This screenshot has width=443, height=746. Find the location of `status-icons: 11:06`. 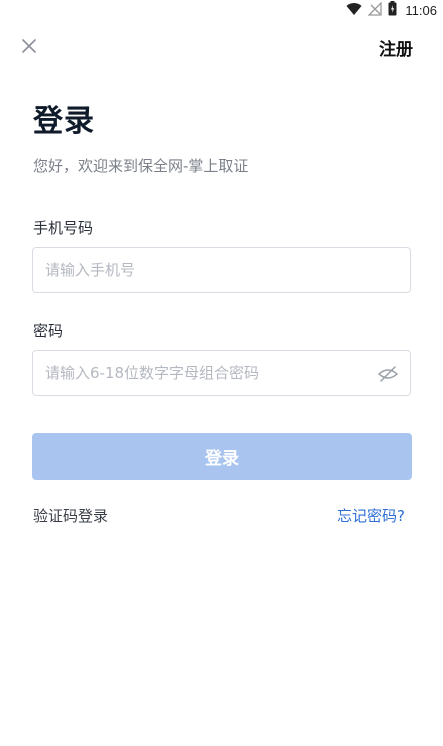

status-icons: 11:06 is located at coordinates (391, 10).